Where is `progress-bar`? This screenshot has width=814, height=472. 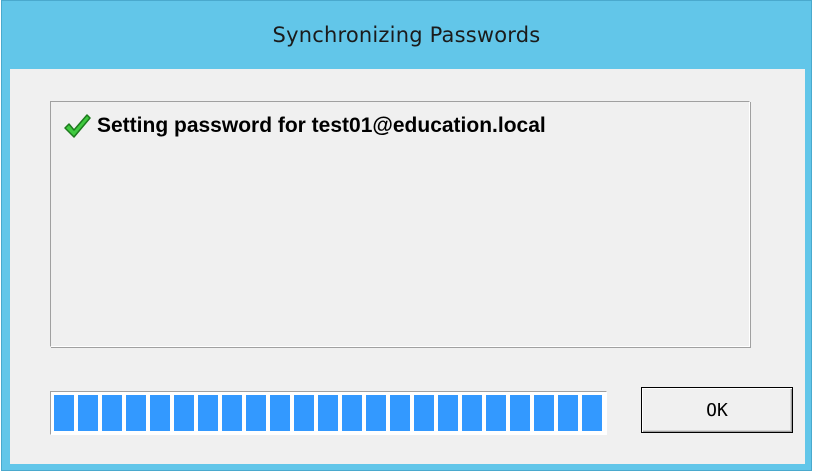 progress-bar is located at coordinates (328, 413).